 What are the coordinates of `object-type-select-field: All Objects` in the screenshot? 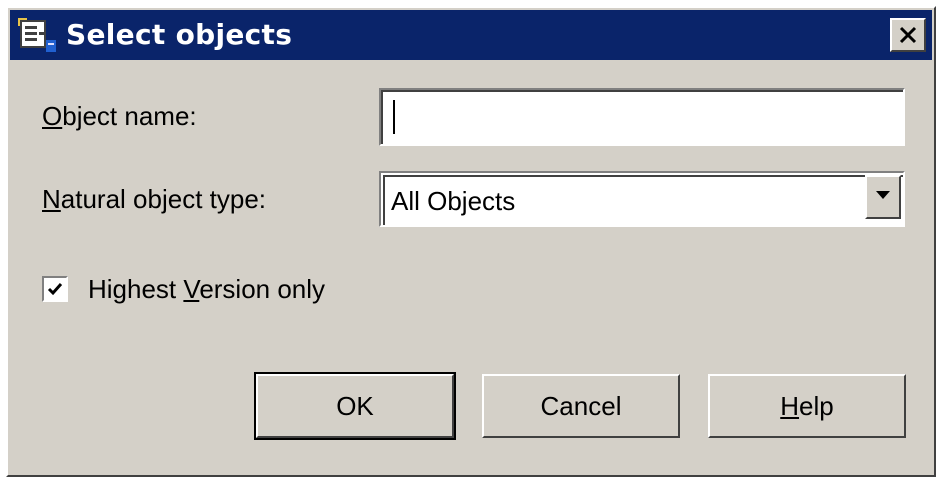 It's located at (643, 200).